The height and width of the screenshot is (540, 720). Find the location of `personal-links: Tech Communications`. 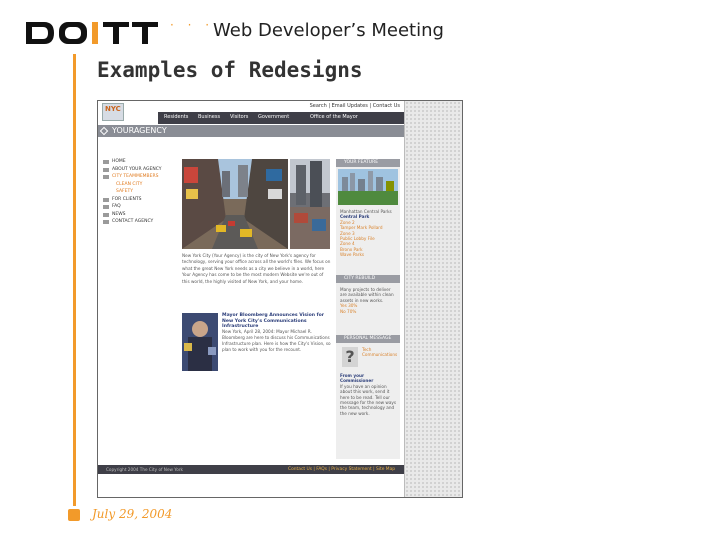

personal-links: Tech Communications is located at coordinates (380, 352).